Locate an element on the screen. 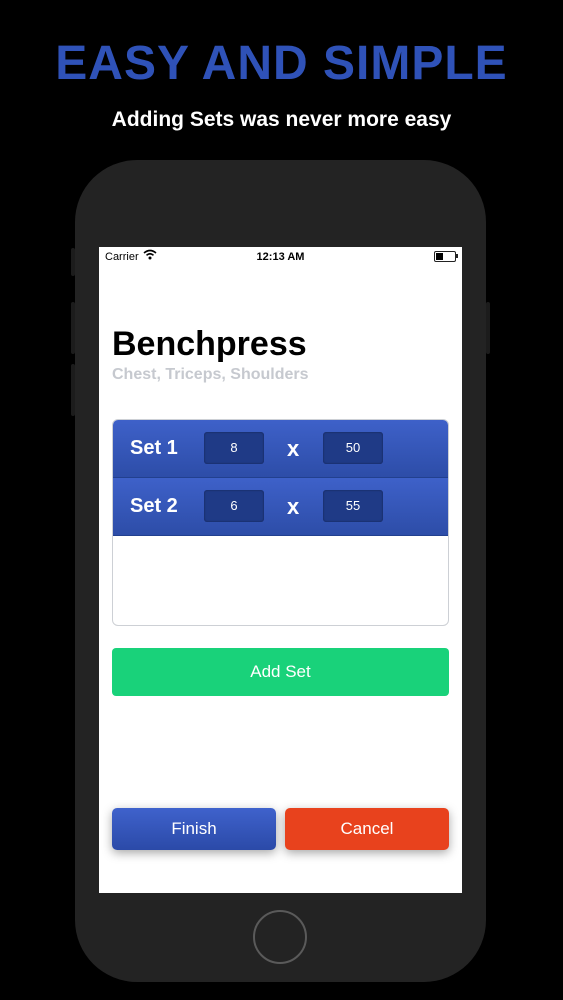 This screenshot has width=563, height=1000. weight-field: 55 is located at coordinates (353, 506).